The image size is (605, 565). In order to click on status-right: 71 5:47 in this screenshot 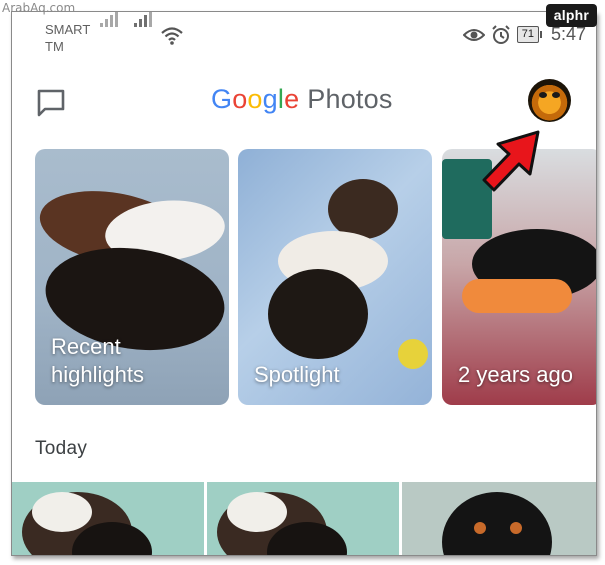, I will do `click(524, 34)`.